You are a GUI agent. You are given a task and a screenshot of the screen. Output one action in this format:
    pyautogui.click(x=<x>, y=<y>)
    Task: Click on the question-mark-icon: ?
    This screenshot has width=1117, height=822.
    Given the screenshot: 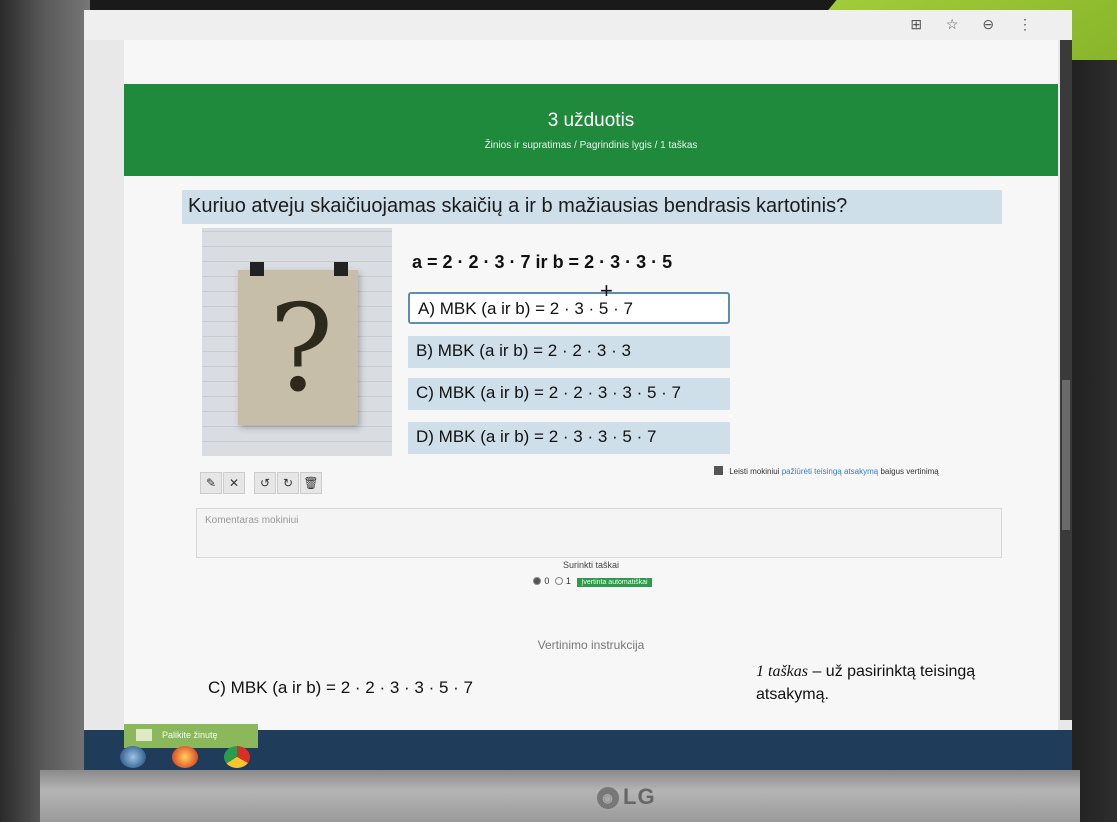 What is the action you would take?
    pyautogui.click(x=301, y=349)
    